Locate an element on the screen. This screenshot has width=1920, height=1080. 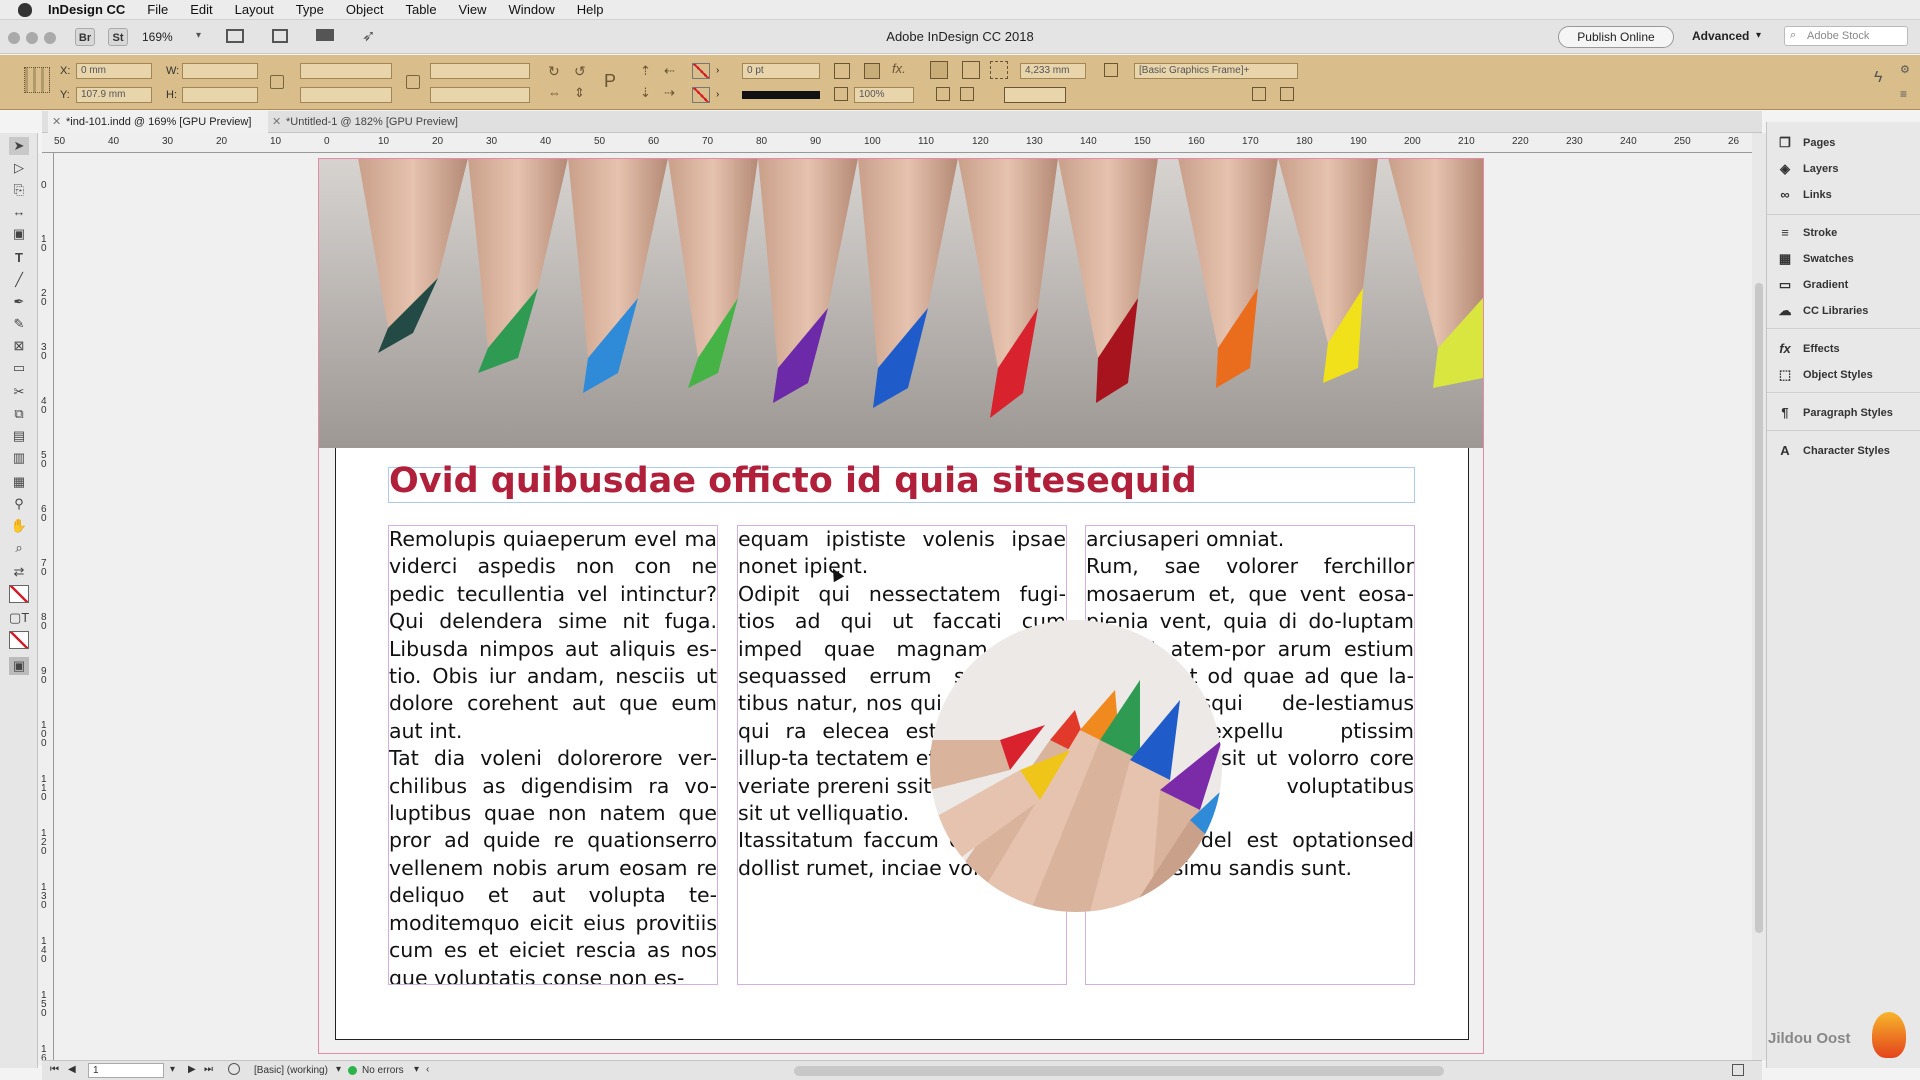
profile-dropdown-icon: ▾ is located at coordinates (338, 1069).